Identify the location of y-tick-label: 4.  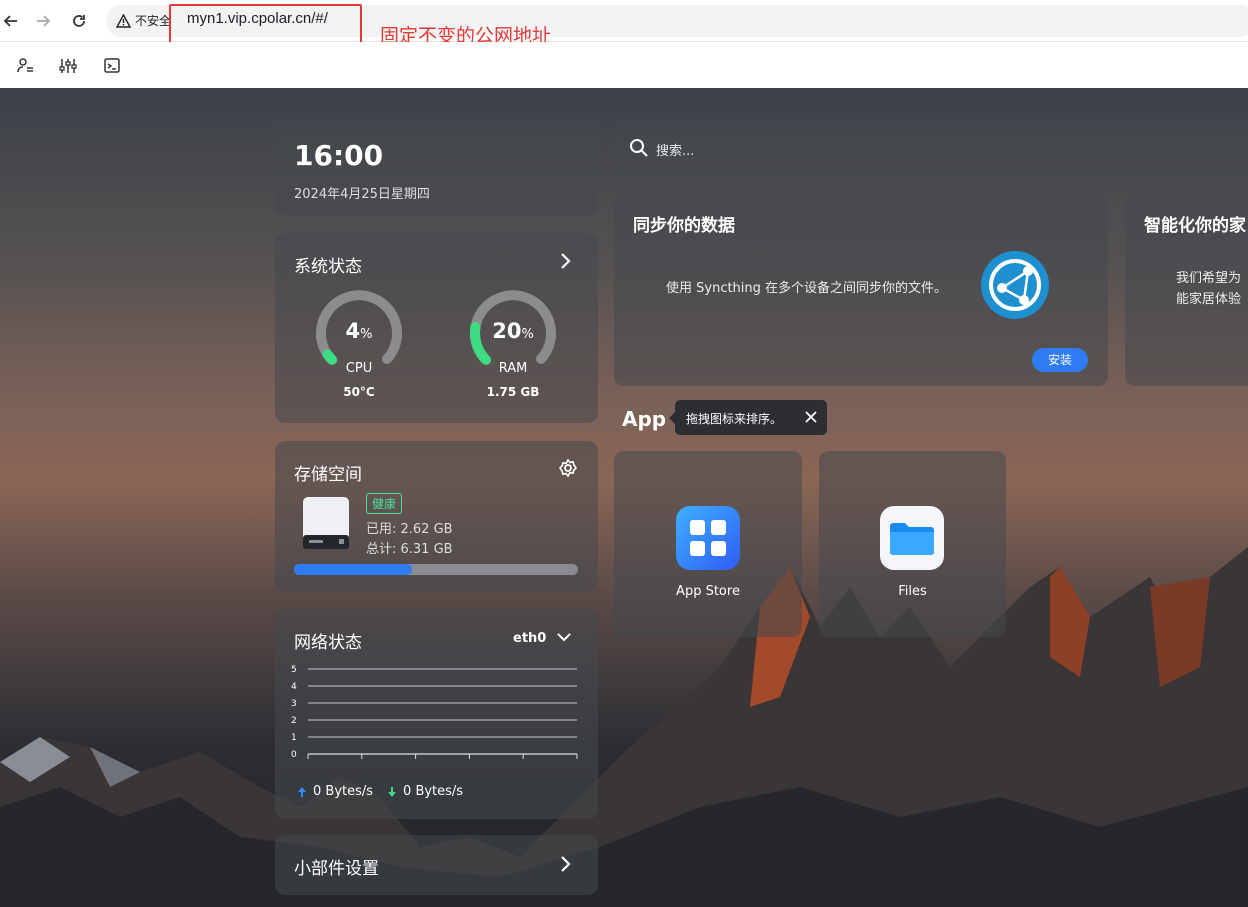
(294, 687).